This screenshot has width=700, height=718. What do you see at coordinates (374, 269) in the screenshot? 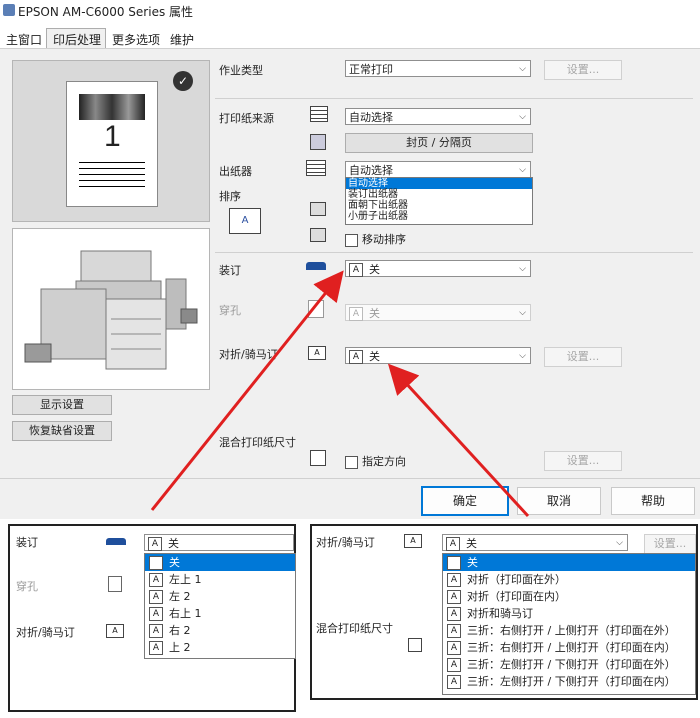
I see `staple-value: 关` at bounding box center [374, 269].